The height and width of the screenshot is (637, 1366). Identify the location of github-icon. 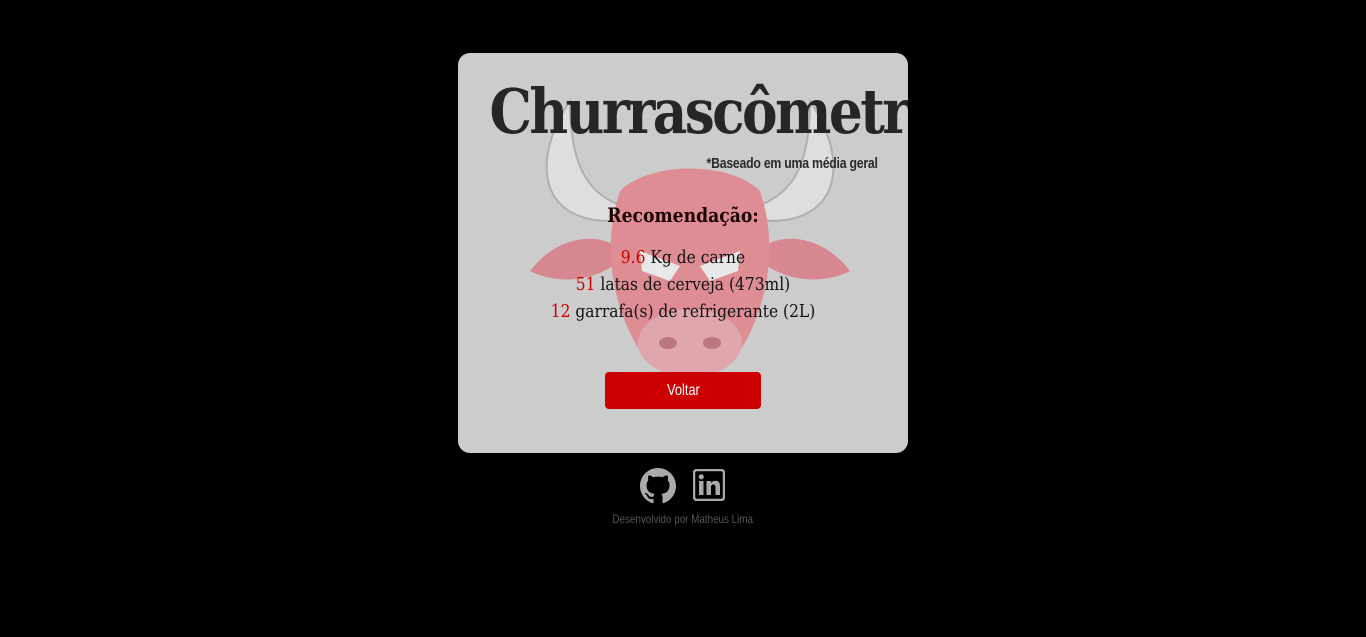
(658, 486).